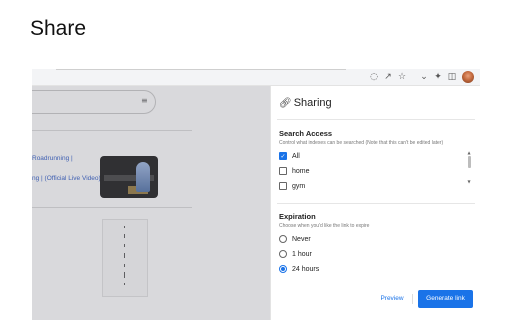 The height and width of the screenshot is (320, 512). I want to click on panel-title: 🔗︎ Sharing, so click(305, 103).